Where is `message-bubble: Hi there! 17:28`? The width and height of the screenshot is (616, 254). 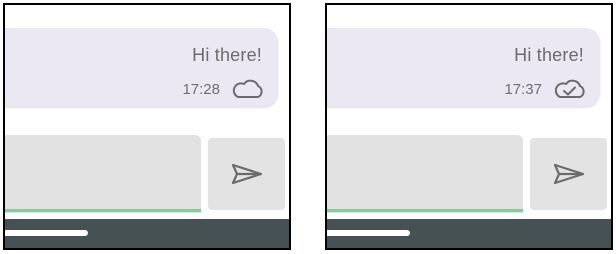
message-bubble: Hi there! 17:28 is located at coordinates (141, 67).